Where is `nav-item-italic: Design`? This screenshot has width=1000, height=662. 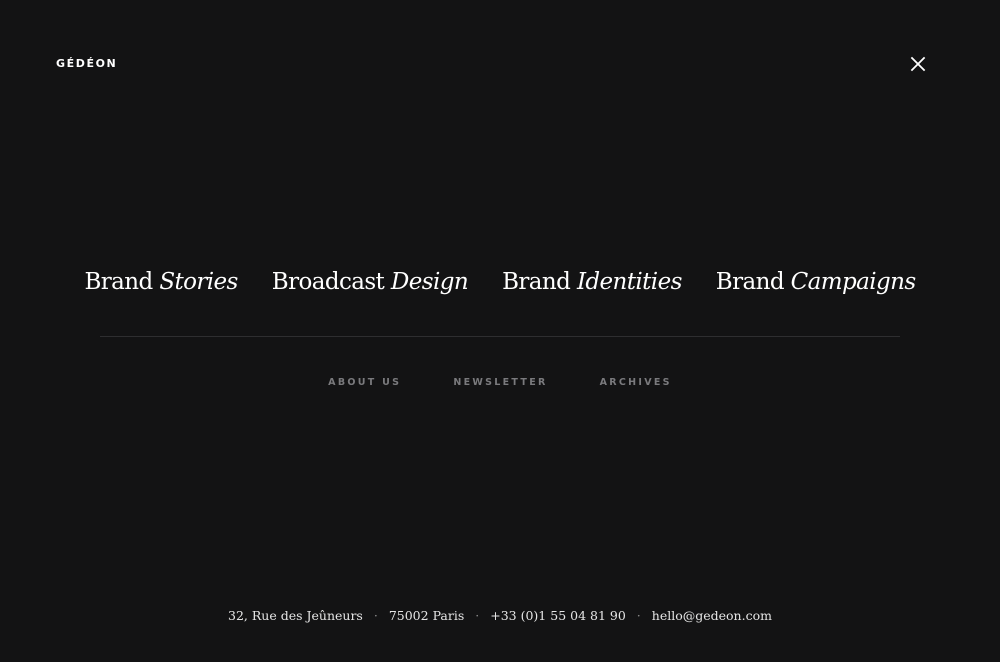
nav-item-italic: Design is located at coordinates (429, 282).